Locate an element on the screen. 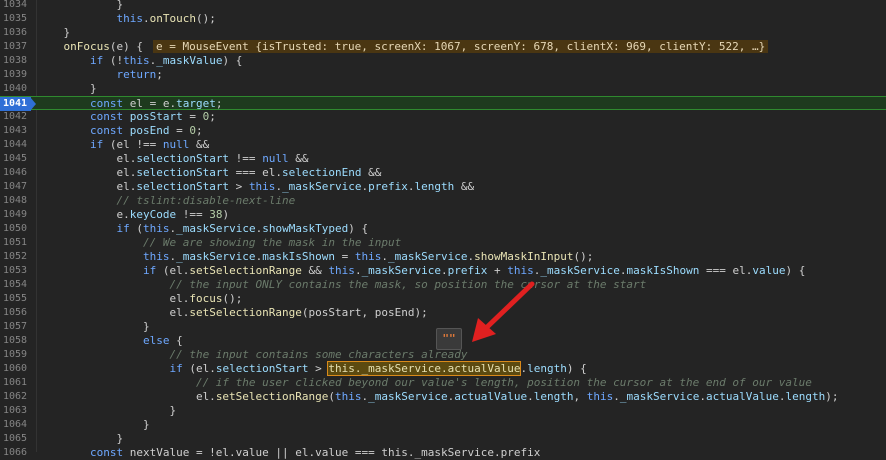 This screenshot has width=886, height=460. code-token: if is located at coordinates (97, 270).